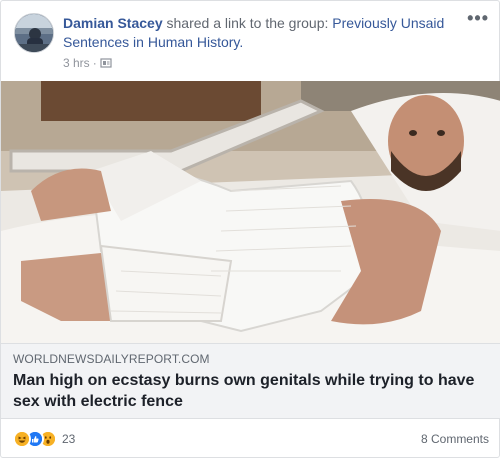 The height and width of the screenshot is (458, 500). What do you see at coordinates (478, 18) in the screenshot?
I see `ellipsis-icon: •••` at bounding box center [478, 18].